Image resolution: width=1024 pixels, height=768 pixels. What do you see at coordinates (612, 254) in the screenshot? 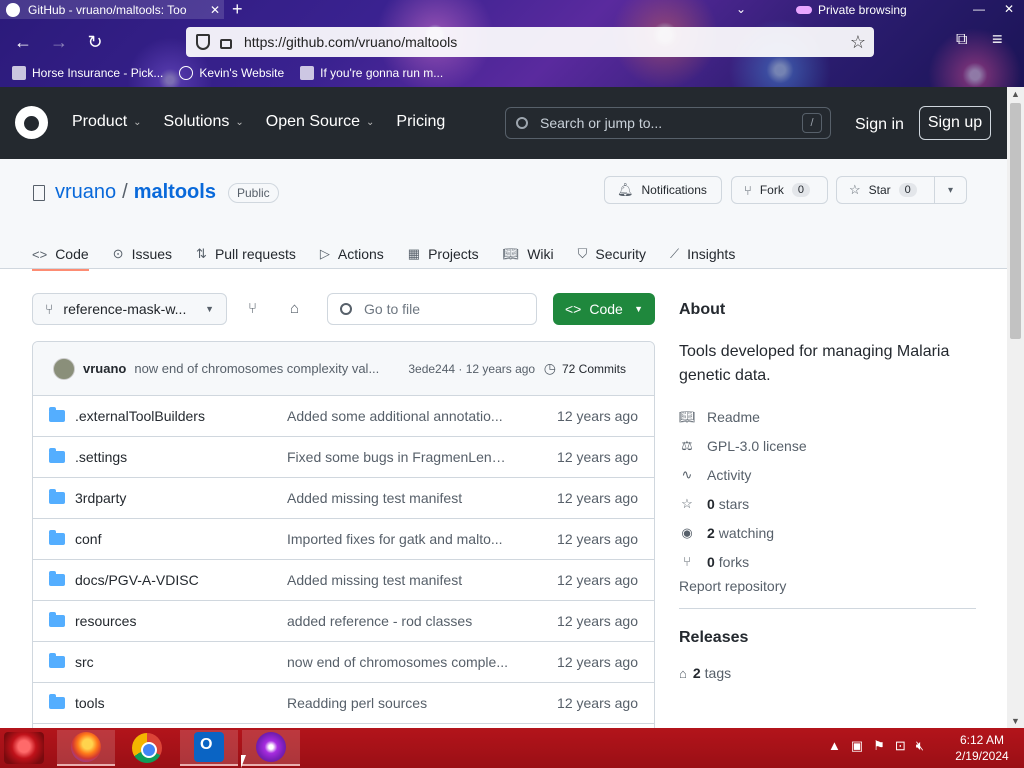
I see `tab-security: ⛉ Security` at bounding box center [612, 254].